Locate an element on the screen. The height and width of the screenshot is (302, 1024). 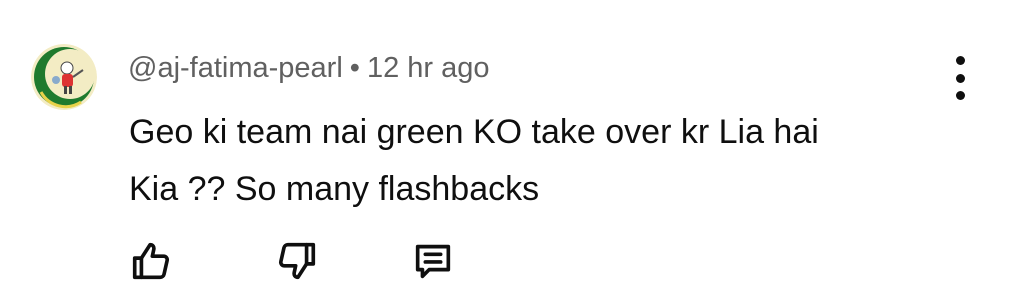
dislike-button is located at coordinates (297, 261).